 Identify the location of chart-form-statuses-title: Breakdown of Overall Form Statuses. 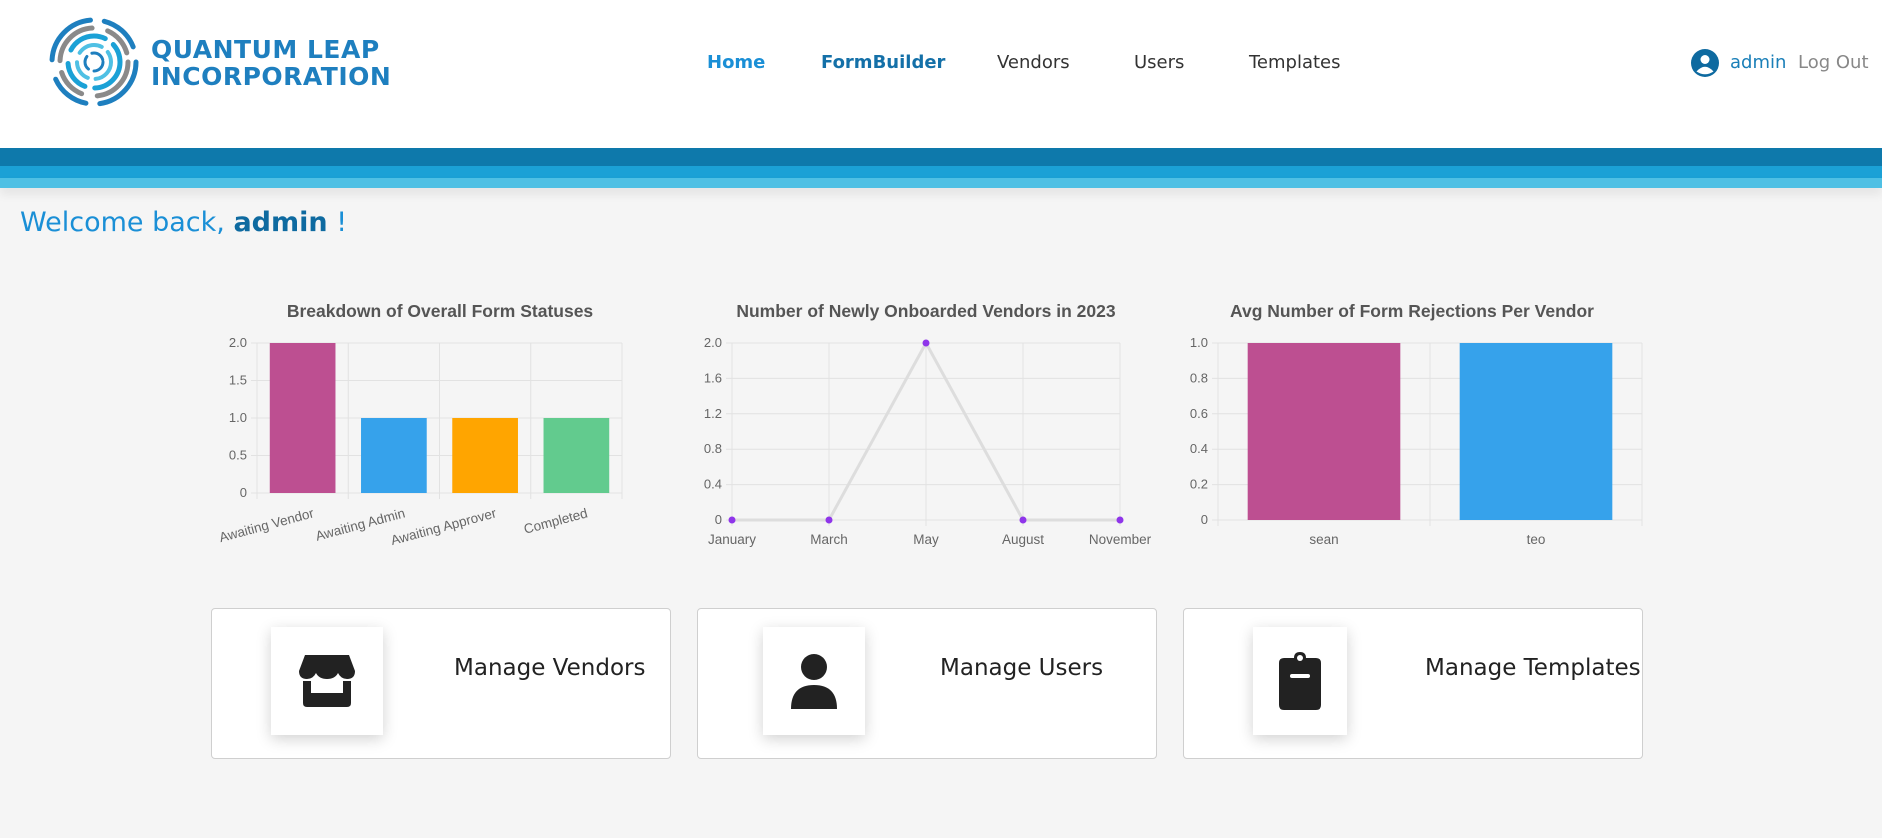
(440, 311).